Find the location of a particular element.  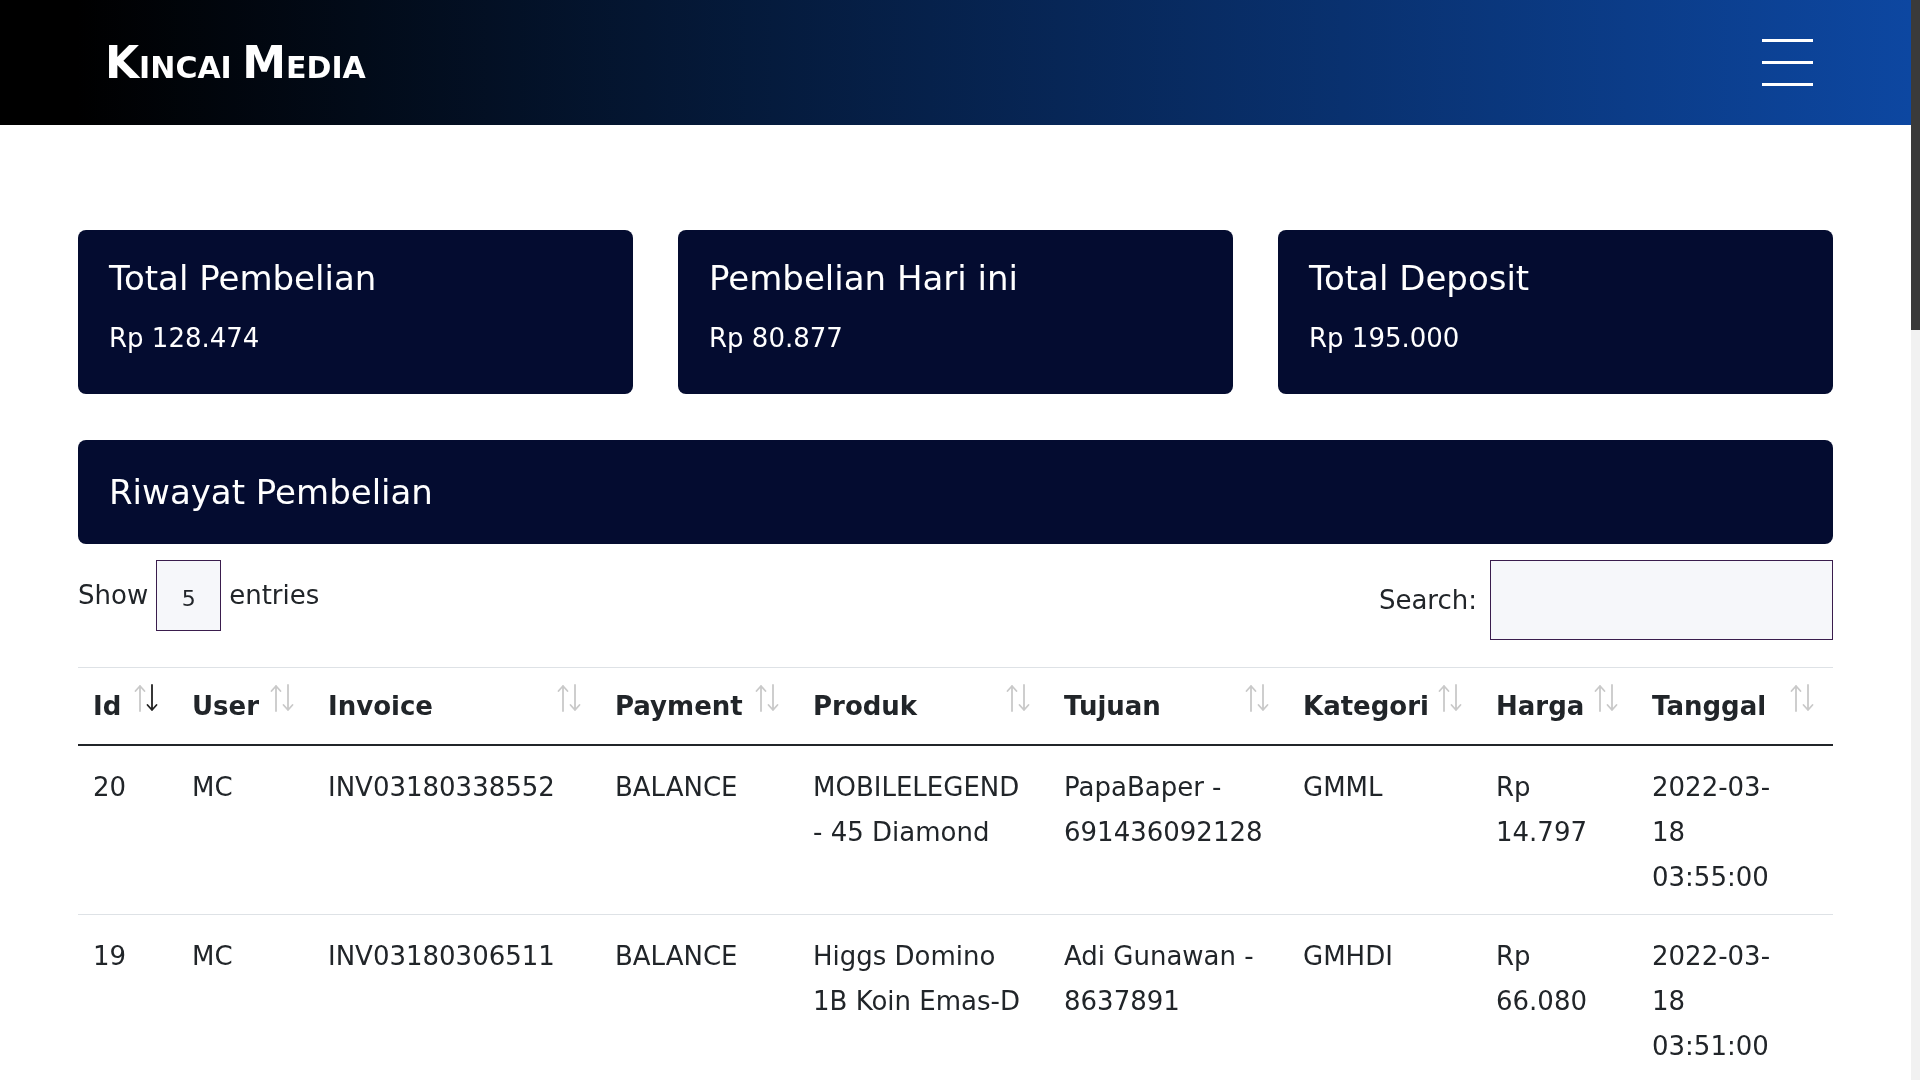

table-cell: GMML is located at coordinates (1384, 830).